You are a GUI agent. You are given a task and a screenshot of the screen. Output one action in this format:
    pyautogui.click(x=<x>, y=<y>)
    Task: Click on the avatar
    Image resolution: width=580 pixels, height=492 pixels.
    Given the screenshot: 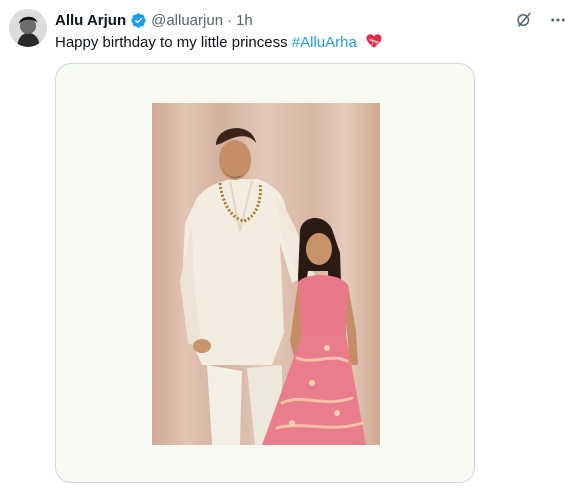 What is the action you would take?
    pyautogui.click(x=28, y=28)
    